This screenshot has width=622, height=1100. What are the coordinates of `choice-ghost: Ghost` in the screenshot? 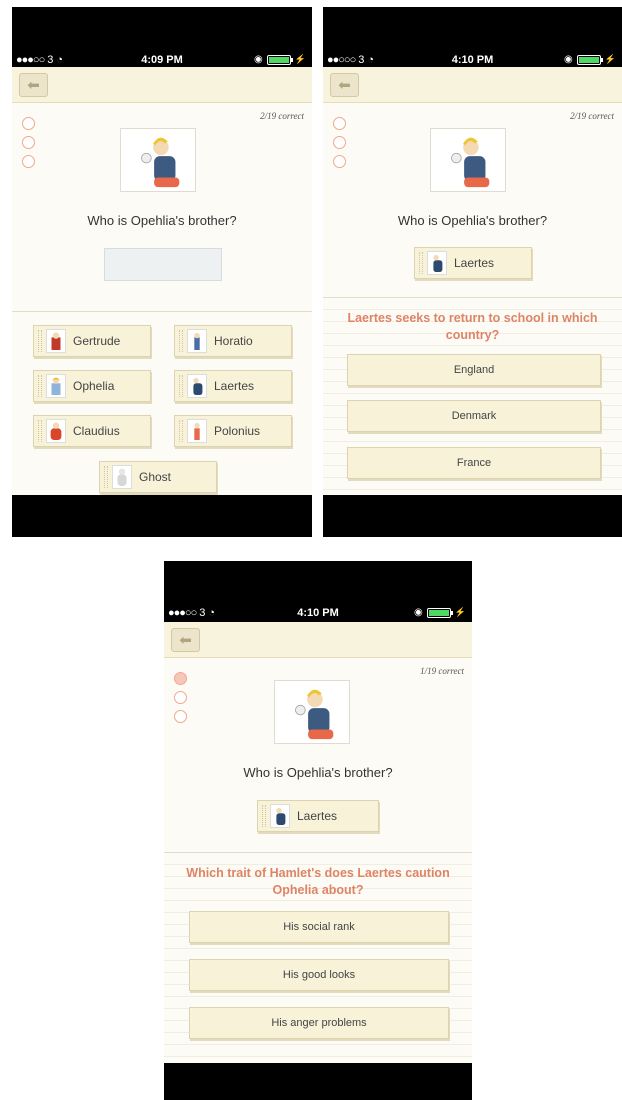 It's located at (158, 477).